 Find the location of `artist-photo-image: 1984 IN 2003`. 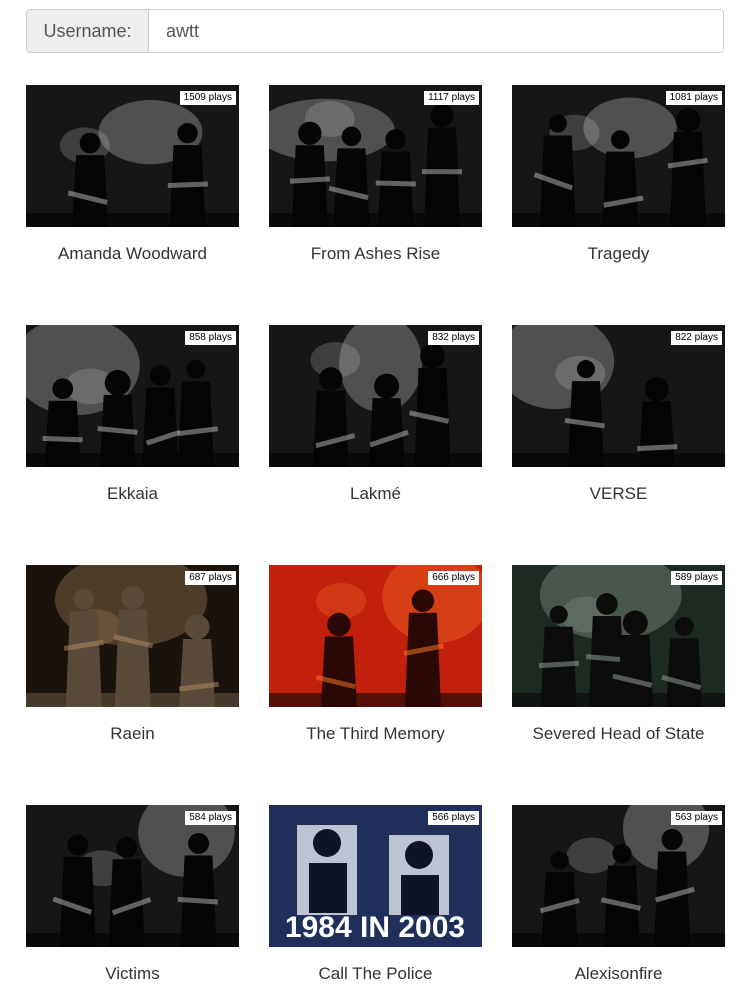

artist-photo-image: 1984 IN 2003 is located at coordinates (375, 876).